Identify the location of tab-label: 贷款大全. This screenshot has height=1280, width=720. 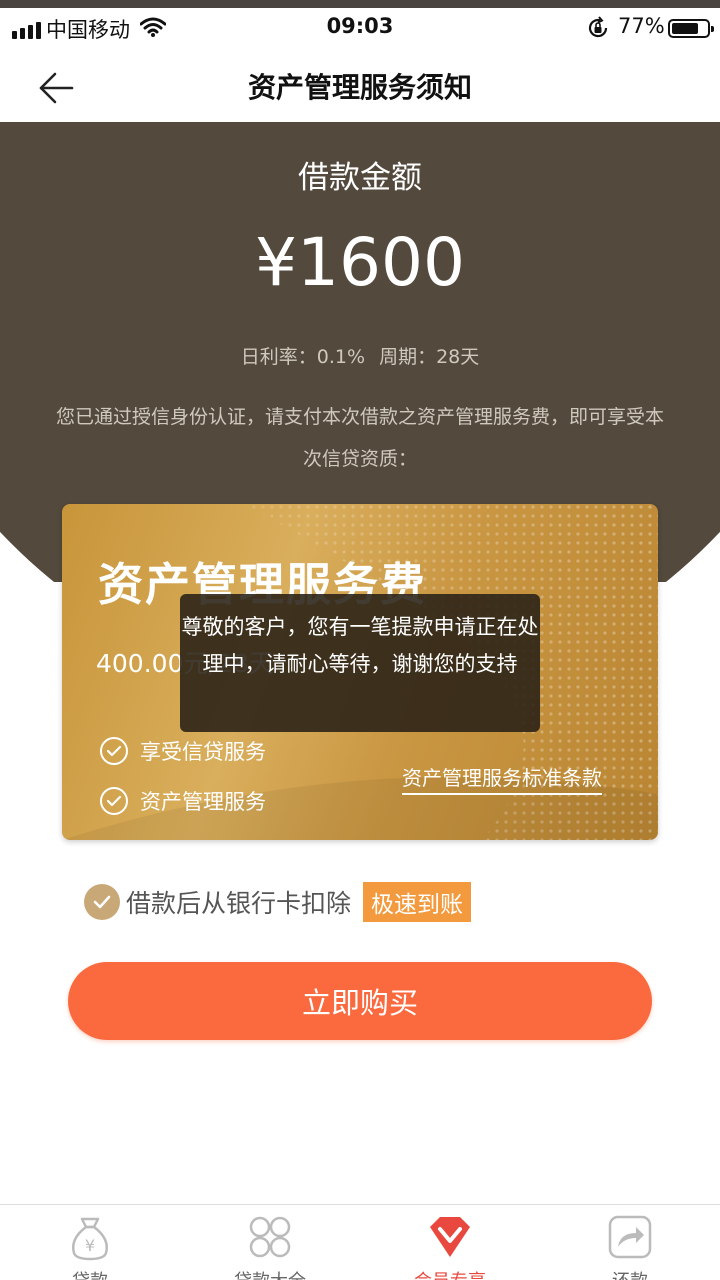
(270, 1273).